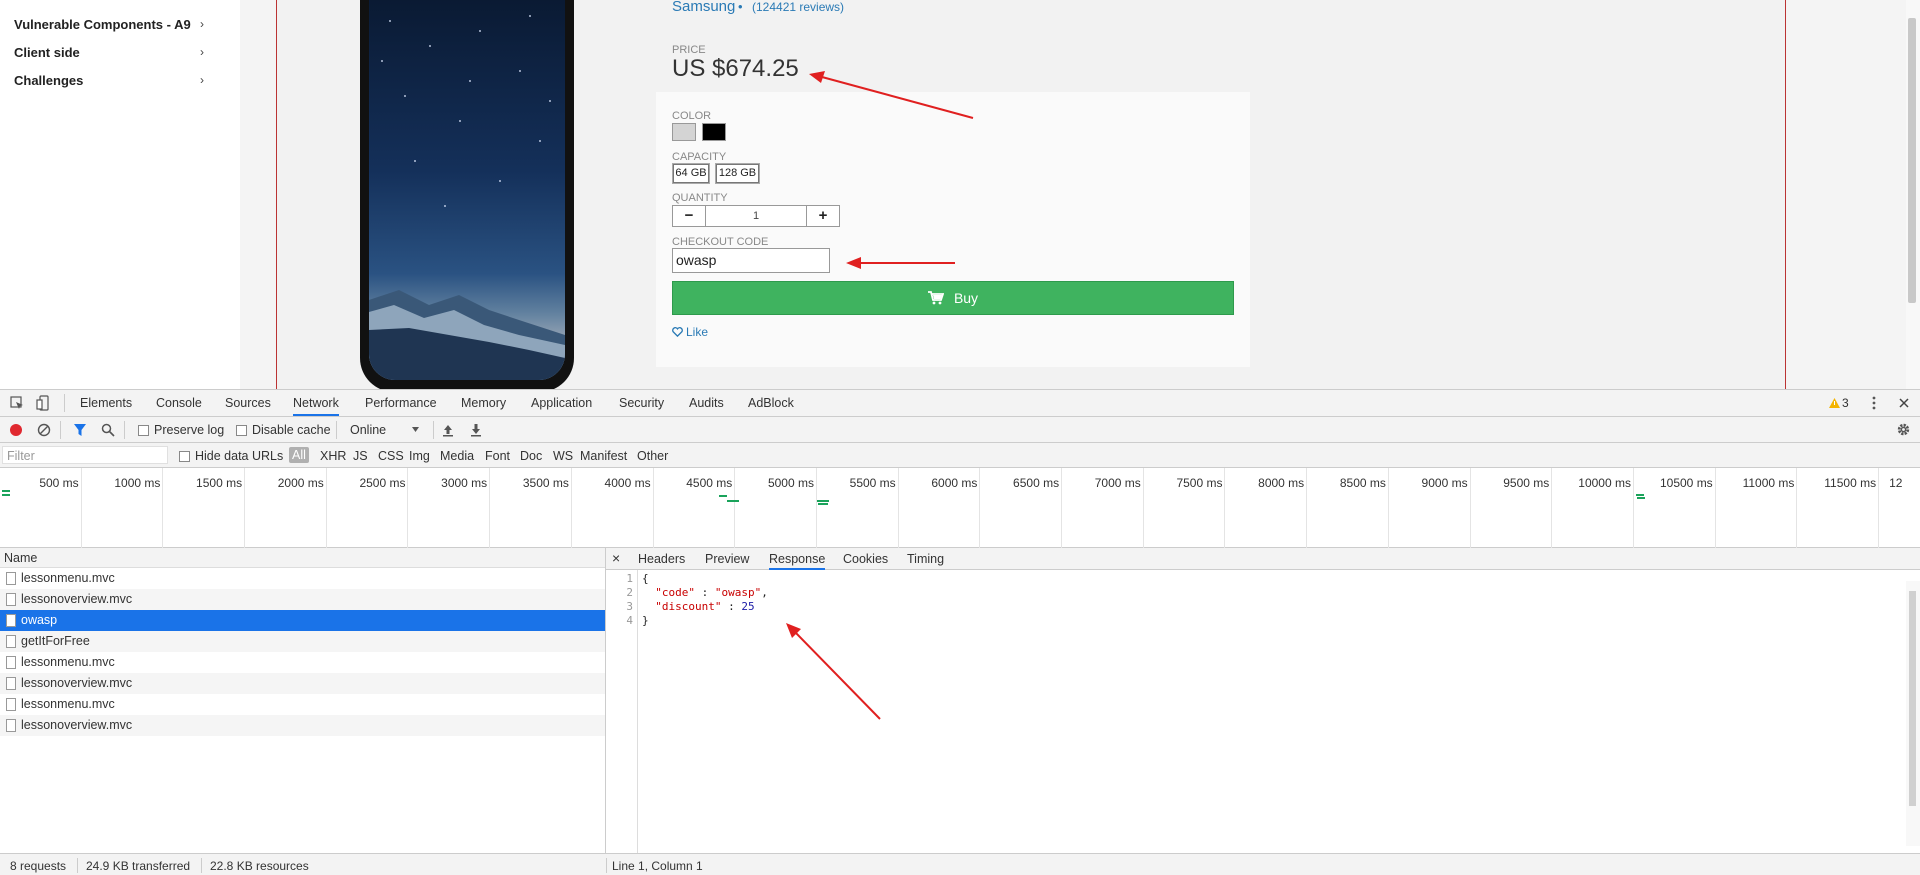 The height and width of the screenshot is (875, 1920). Describe the element at coordinates (43, 403) in the screenshot. I see `device-toolbar-icon` at that location.